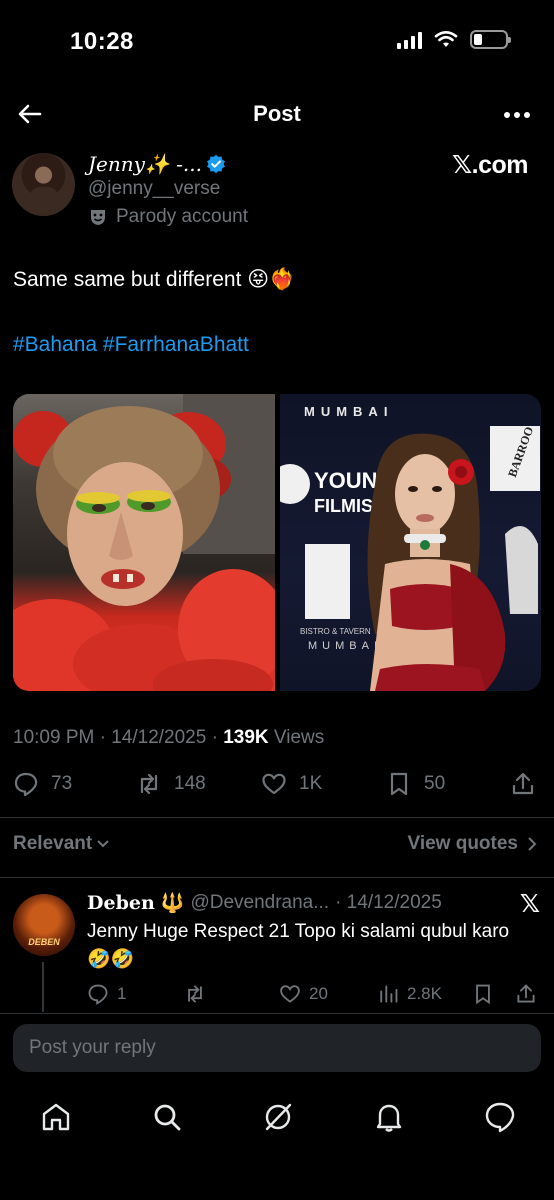 The image size is (554, 1200). I want to click on sort-dropdown: Relevant, so click(61, 844).